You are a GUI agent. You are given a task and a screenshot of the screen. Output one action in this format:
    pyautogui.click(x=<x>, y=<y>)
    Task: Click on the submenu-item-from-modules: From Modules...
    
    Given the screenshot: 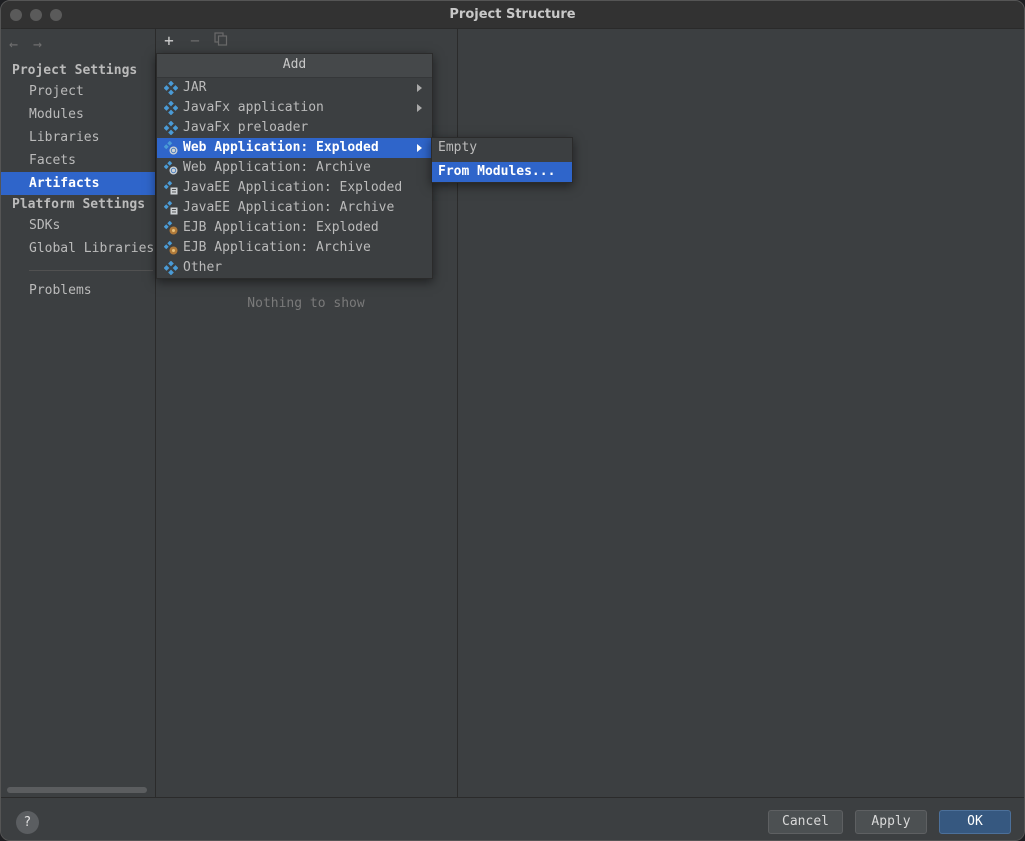 What is the action you would take?
    pyautogui.click(x=502, y=172)
    